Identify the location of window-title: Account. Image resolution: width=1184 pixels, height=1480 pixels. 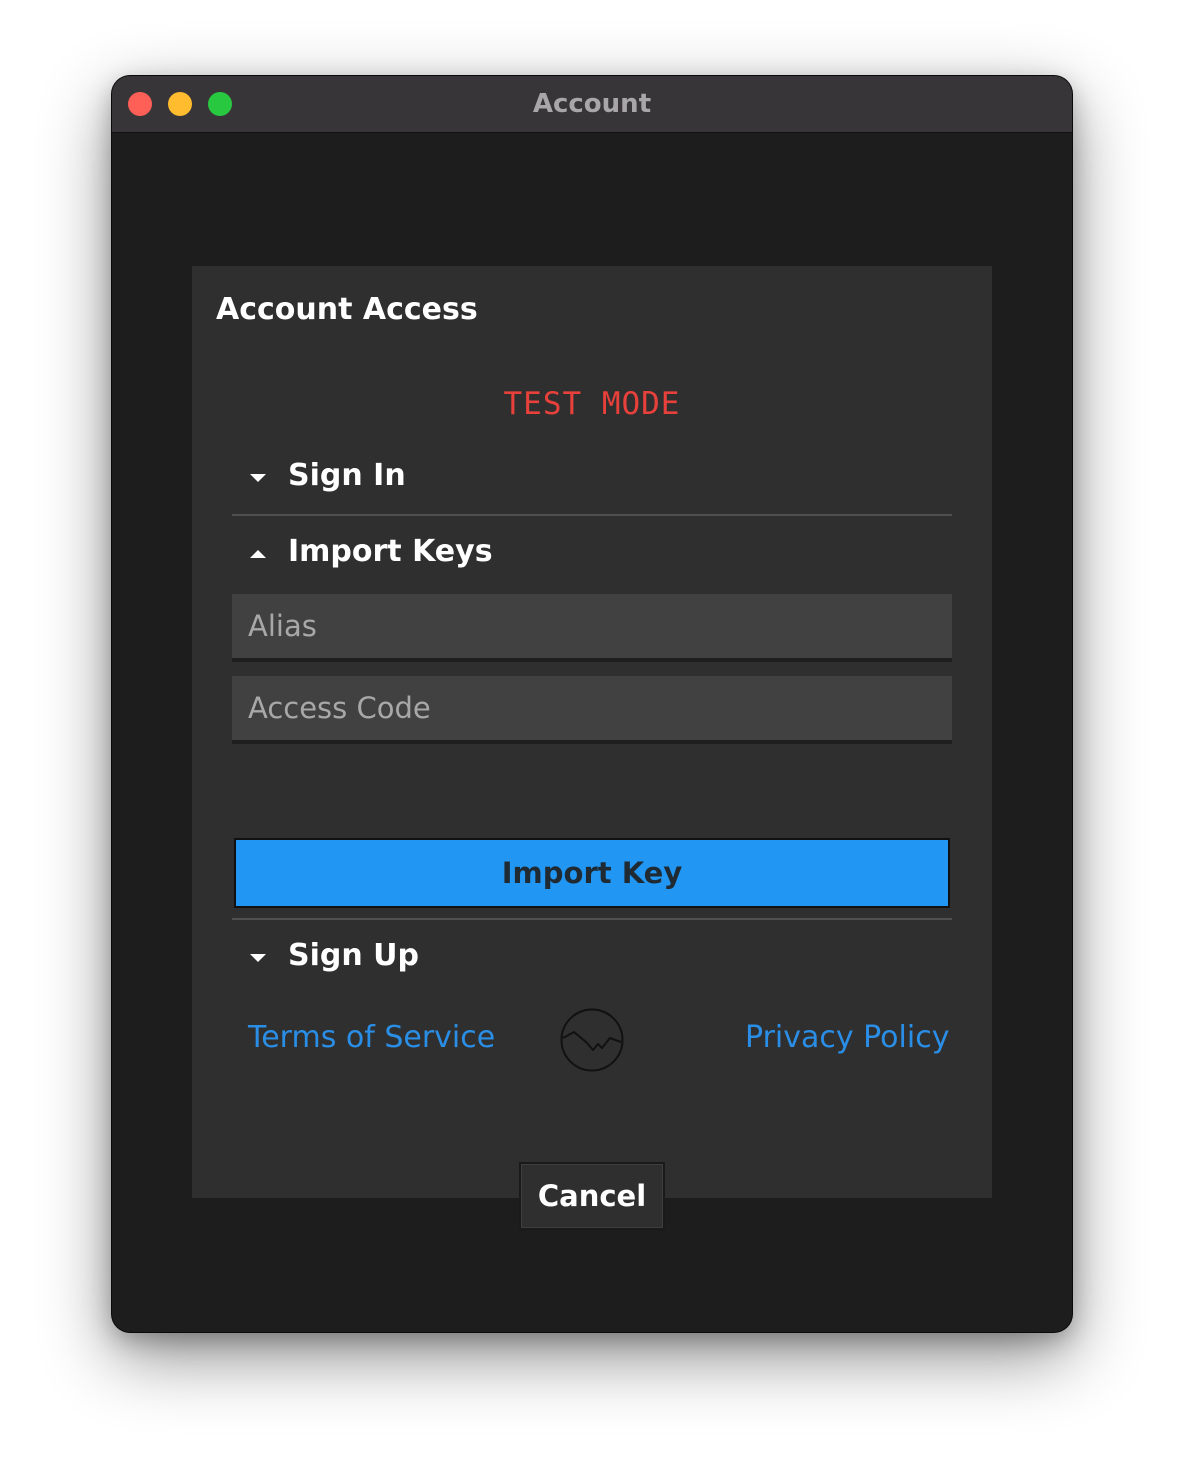
(592, 104).